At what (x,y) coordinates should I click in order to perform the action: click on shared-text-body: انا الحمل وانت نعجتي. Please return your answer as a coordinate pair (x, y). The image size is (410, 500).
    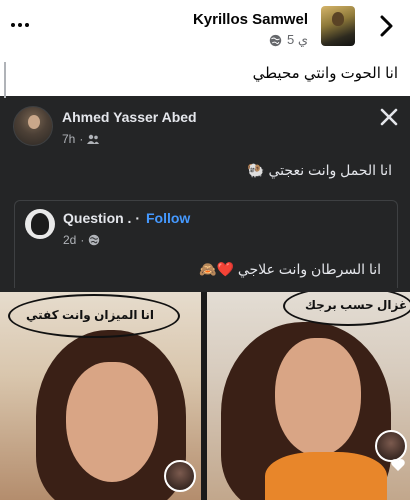
    Looking at the image, I should click on (330, 170).